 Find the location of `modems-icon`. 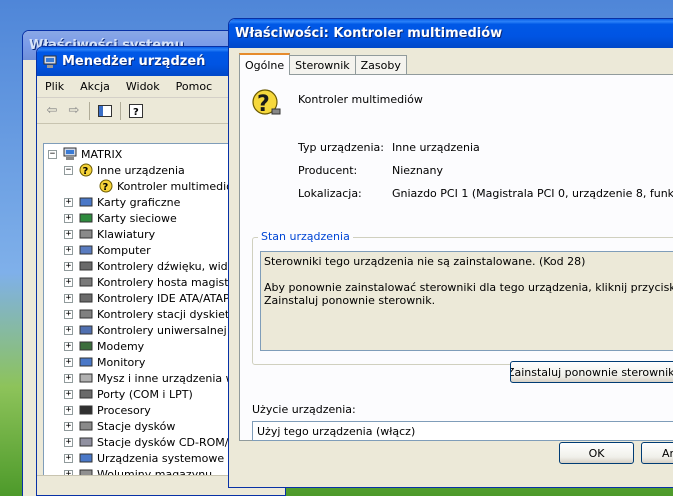

modems-icon is located at coordinates (86, 346).